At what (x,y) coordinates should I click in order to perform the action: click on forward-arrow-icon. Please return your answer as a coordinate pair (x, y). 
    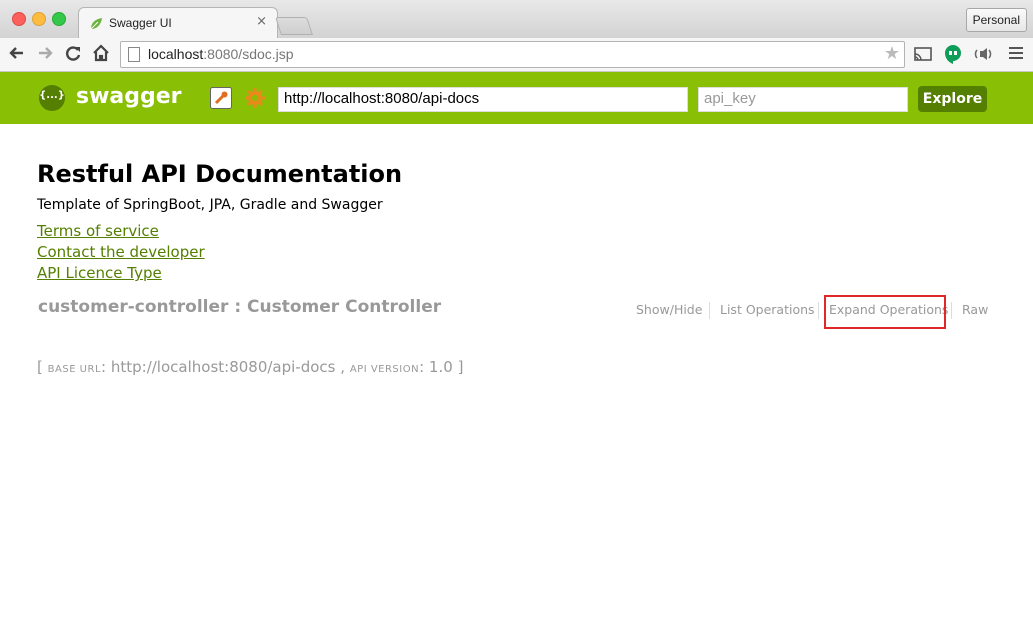
    Looking at the image, I should click on (45, 53).